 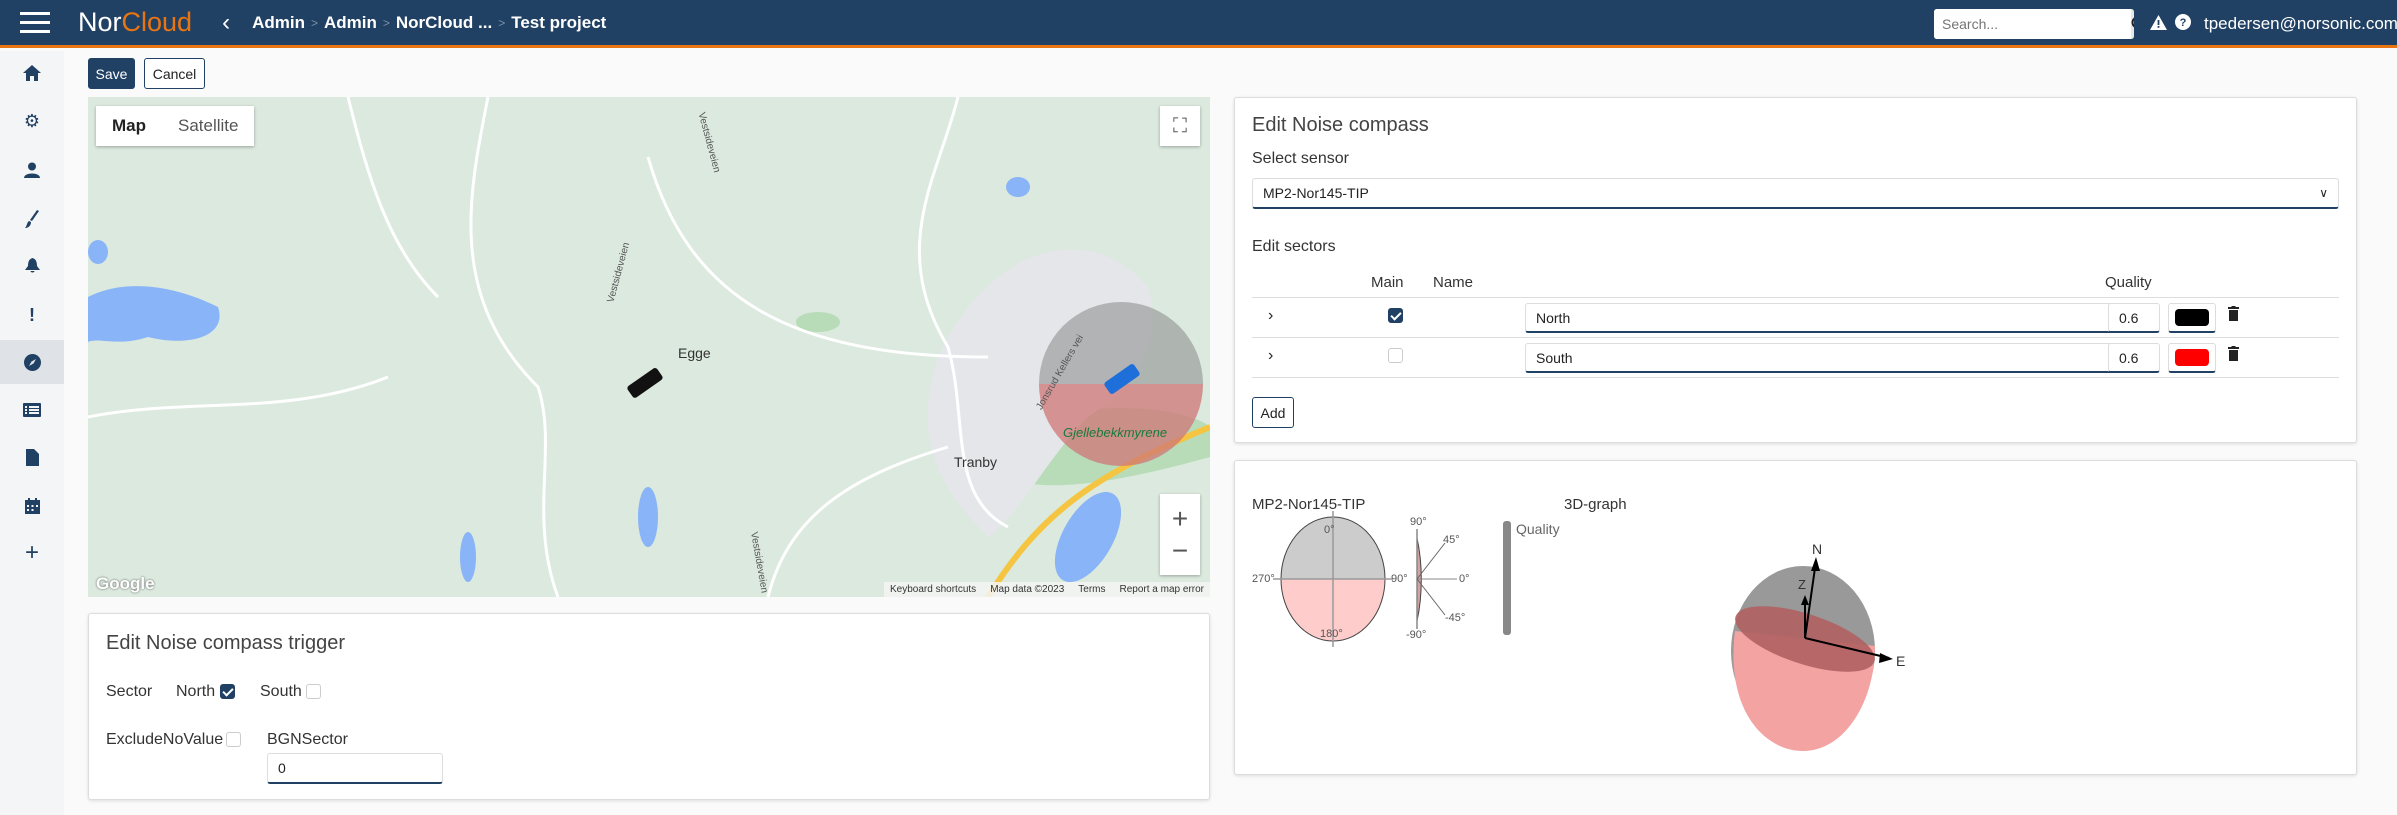 What do you see at coordinates (1091, 589) in the screenshot?
I see `terms-link: Terms` at bounding box center [1091, 589].